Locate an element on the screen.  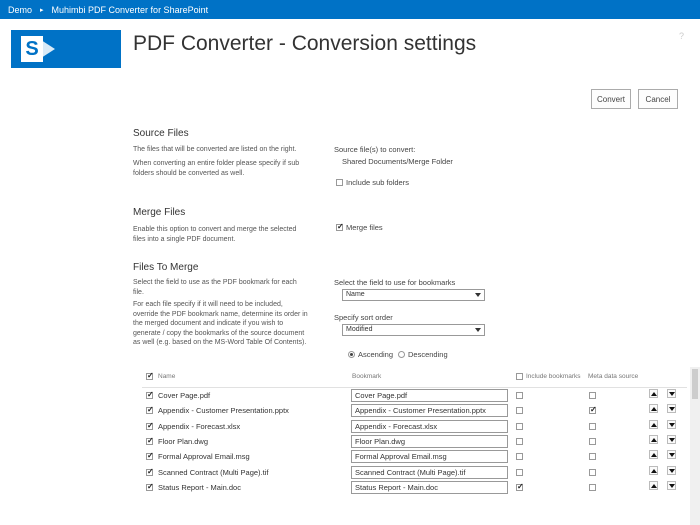
bookmark-field-value: Name is located at coordinates (355, 294).